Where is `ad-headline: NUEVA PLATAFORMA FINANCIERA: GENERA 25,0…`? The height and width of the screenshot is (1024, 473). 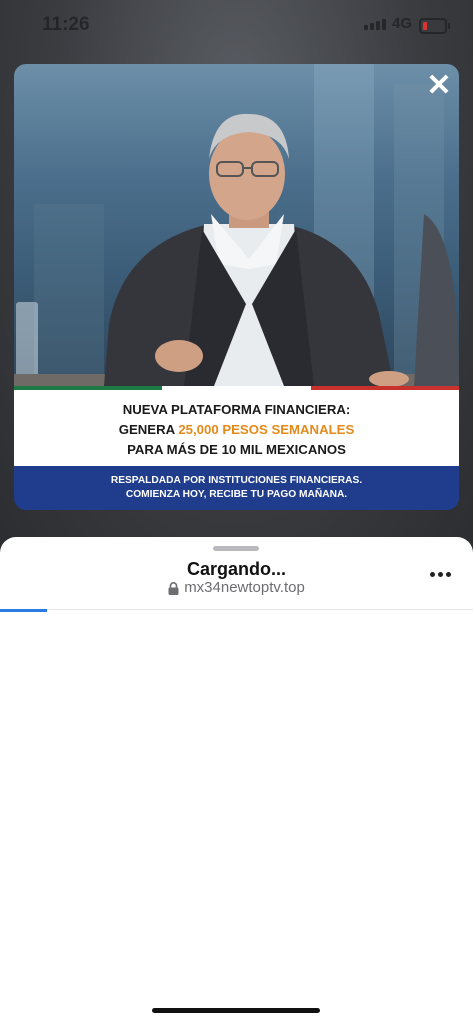
ad-headline: NUEVA PLATAFORMA FINANCIERA: GENERA 25,0… is located at coordinates (236, 428).